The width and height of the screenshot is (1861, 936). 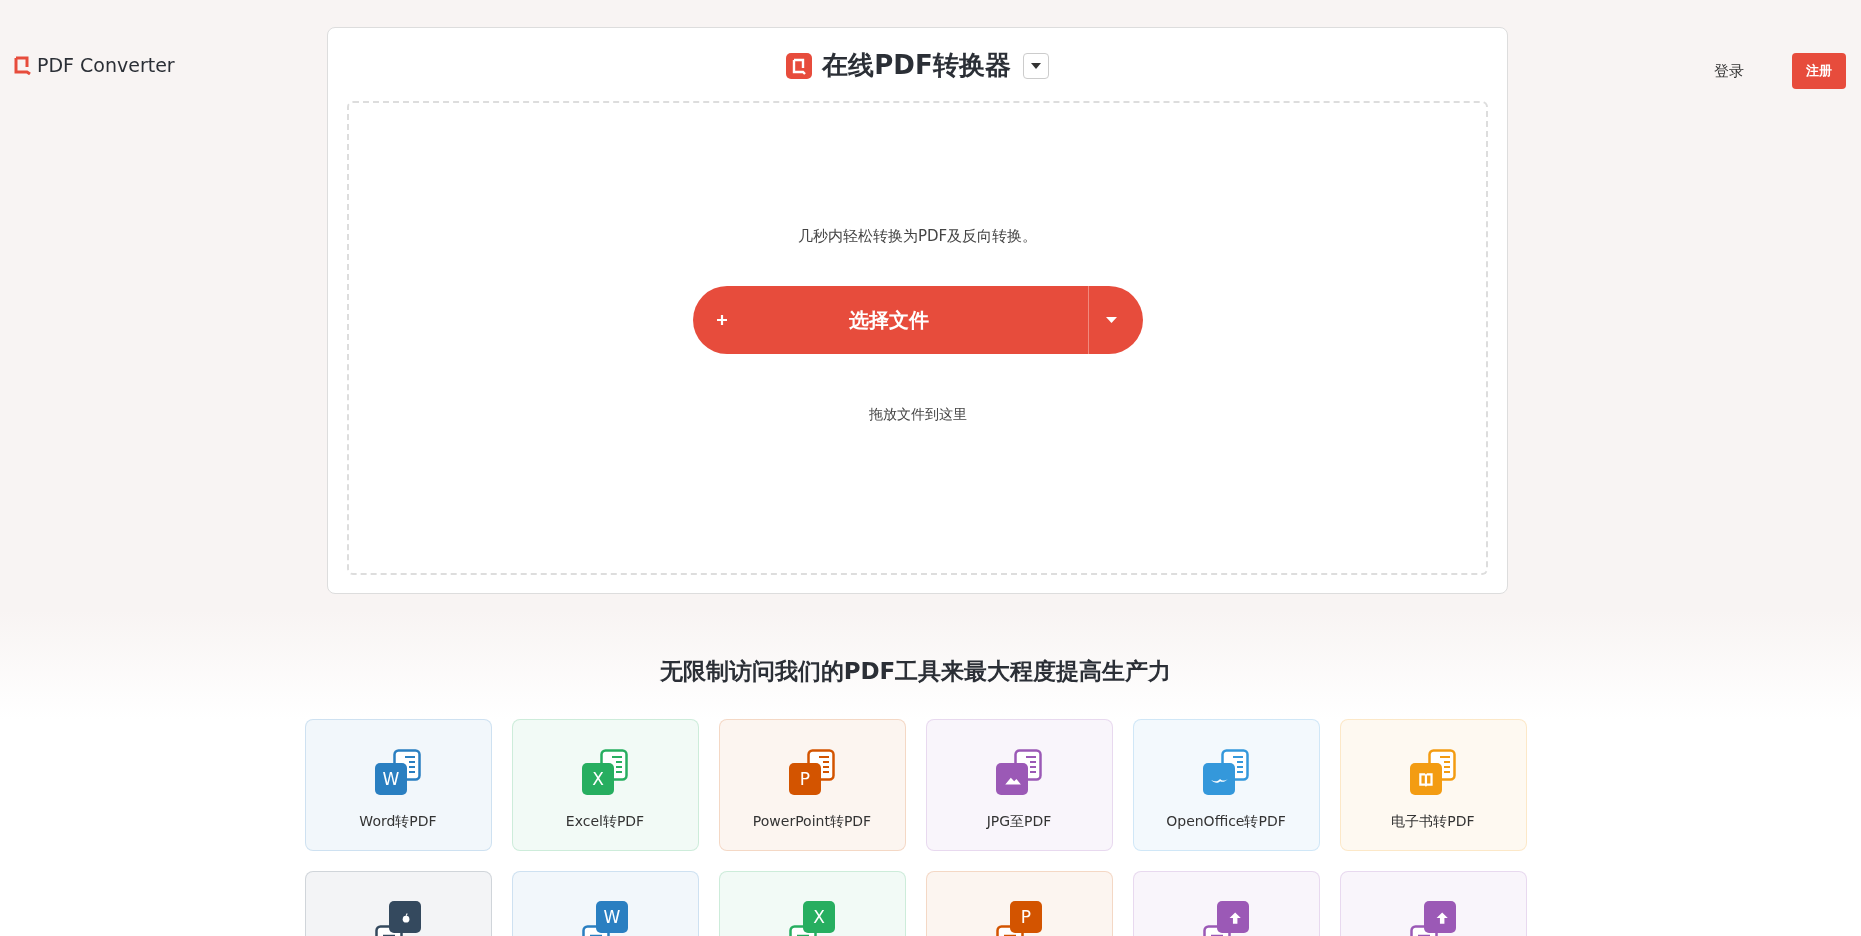 I want to click on tool-card: 电子书转PDF, so click(x=1433, y=785).